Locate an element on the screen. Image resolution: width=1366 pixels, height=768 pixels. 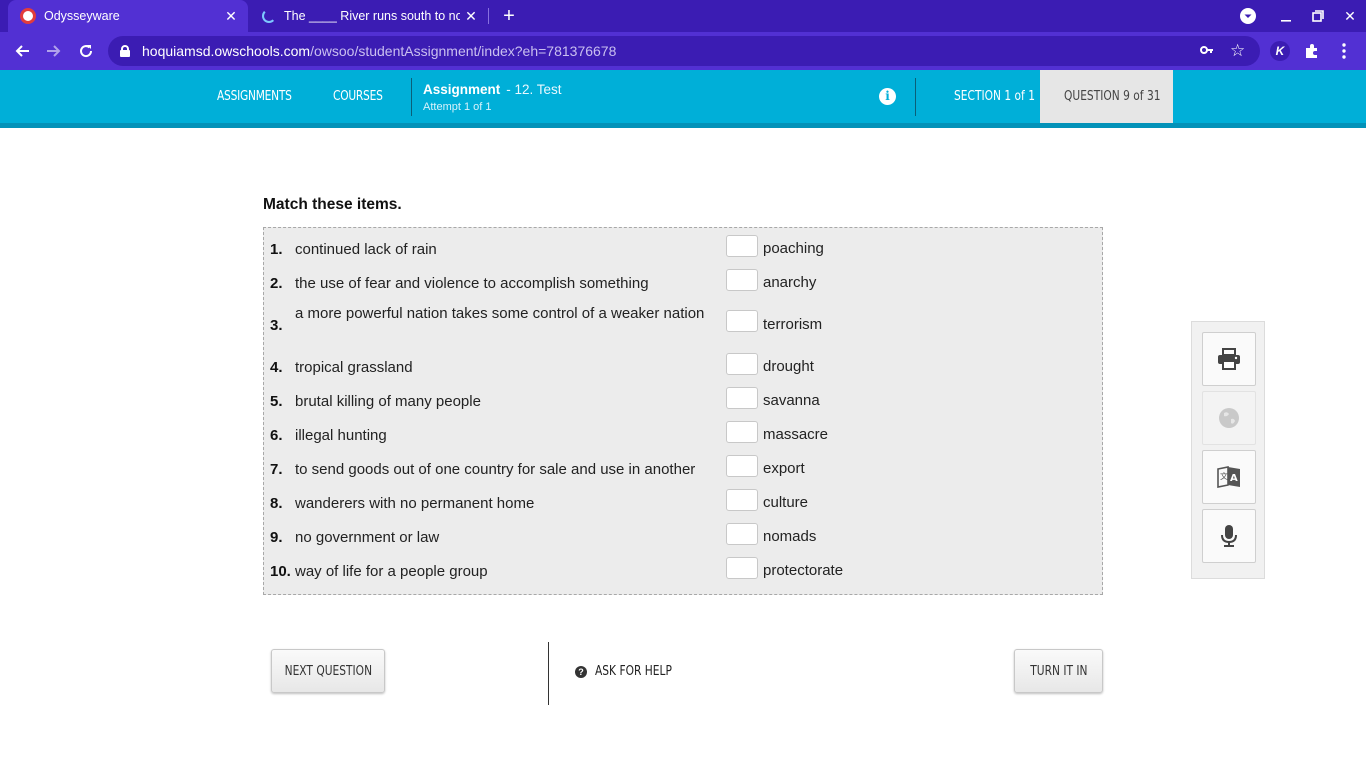
svg-text: 文 is located at coordinates (1224, 476).